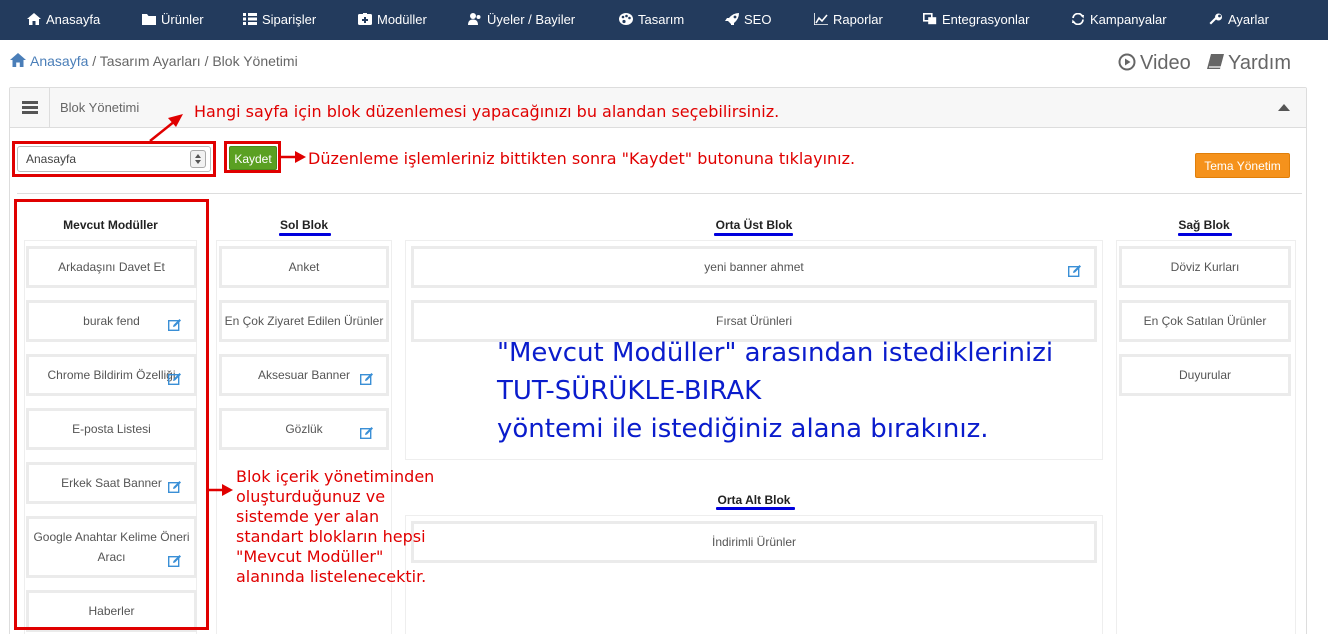  I want to click on nav-item-kampanyalar: Kampanyalar, so click(1119, 20).